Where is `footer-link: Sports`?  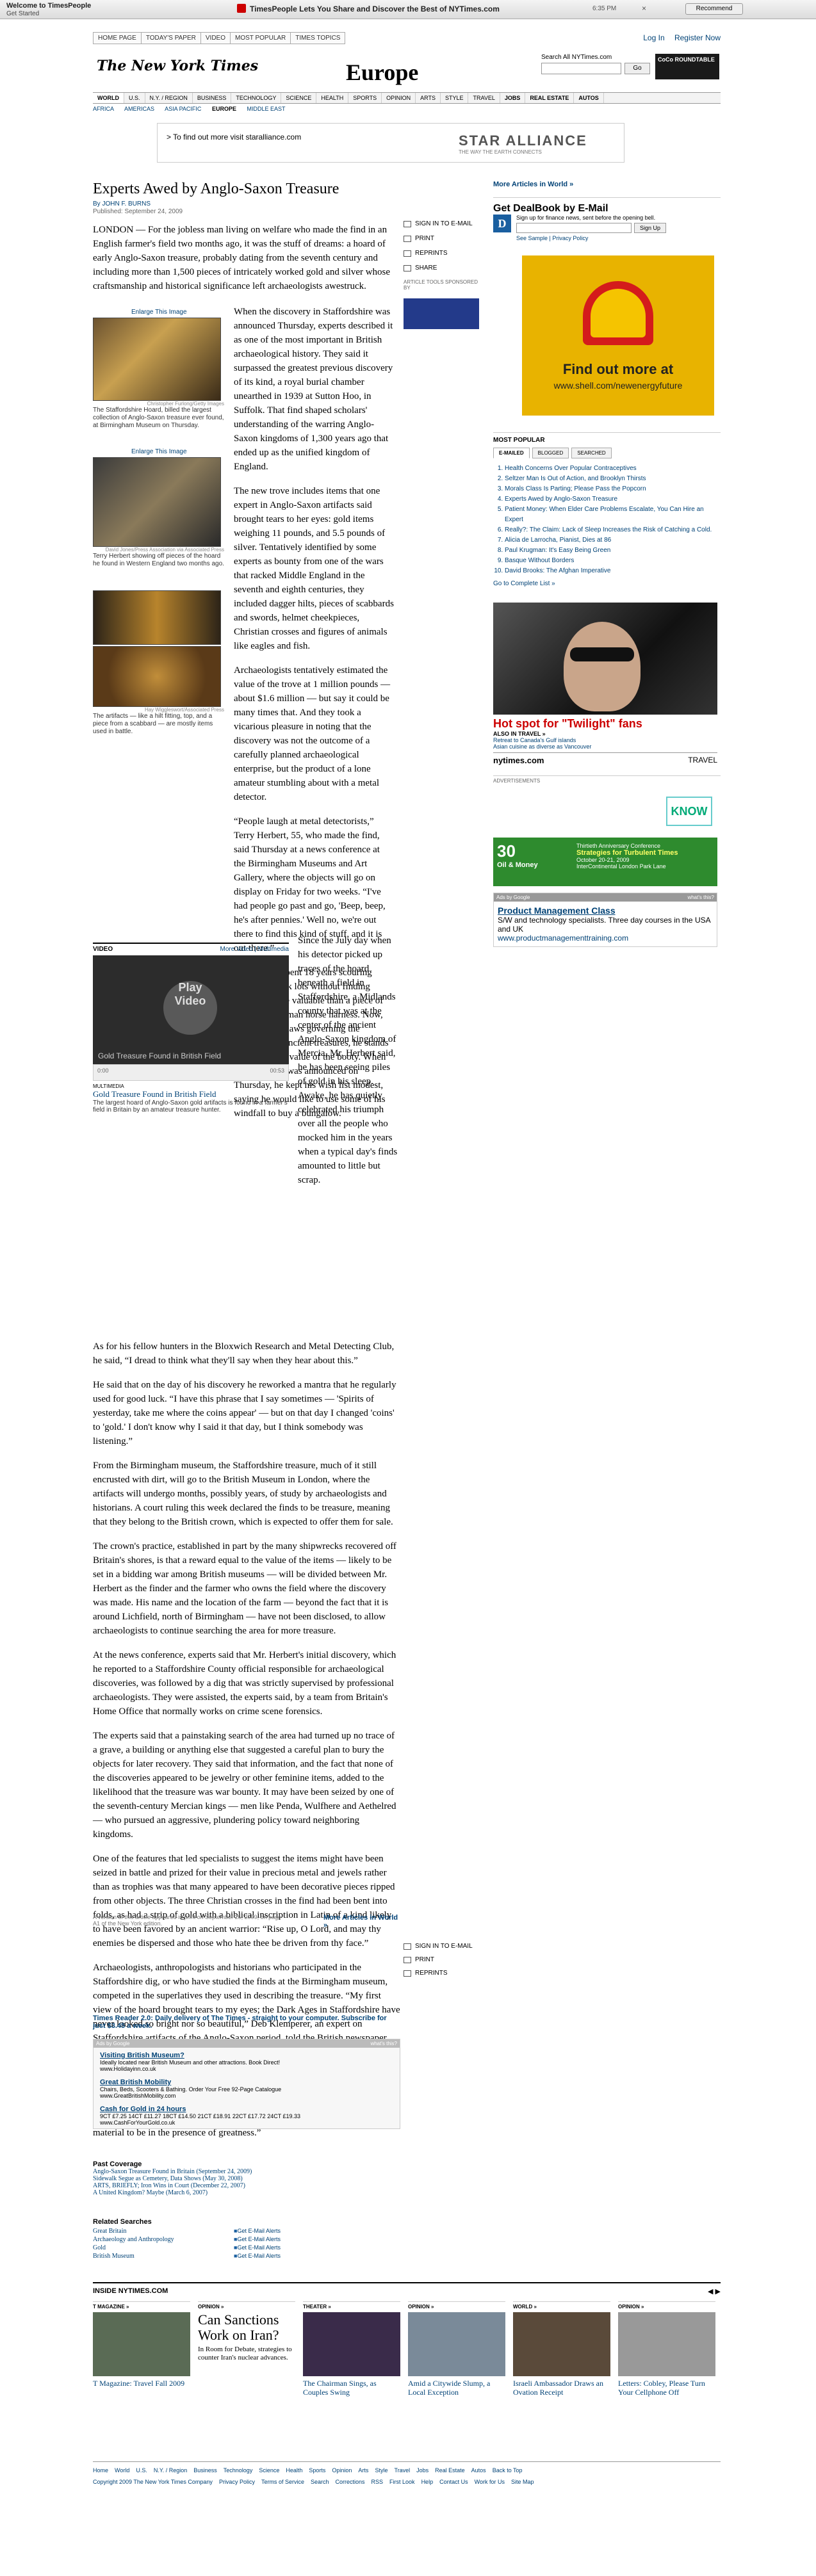 footer-link: Sports is located at coordinates (317, 2470).